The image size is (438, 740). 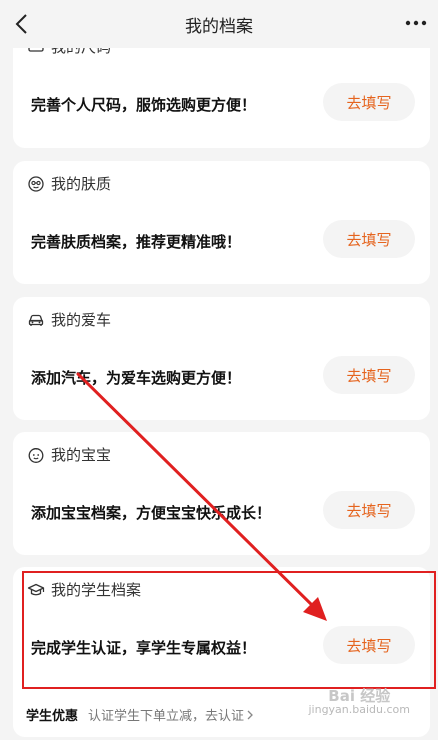 I want to click on face-icon, so click(x=36, y=183).